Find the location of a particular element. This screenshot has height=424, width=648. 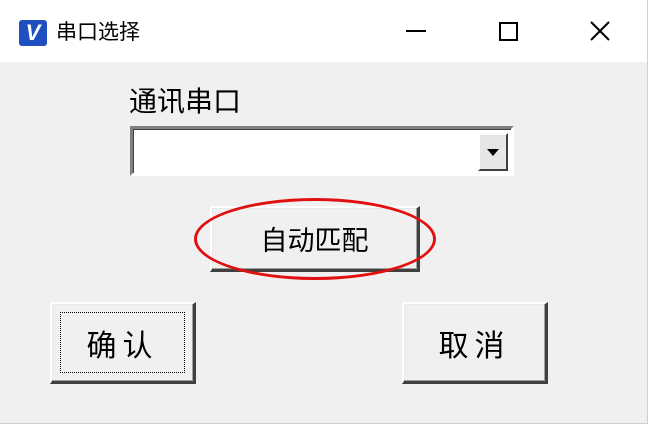

chevron-down-icon is located at coordinates (493, 152).